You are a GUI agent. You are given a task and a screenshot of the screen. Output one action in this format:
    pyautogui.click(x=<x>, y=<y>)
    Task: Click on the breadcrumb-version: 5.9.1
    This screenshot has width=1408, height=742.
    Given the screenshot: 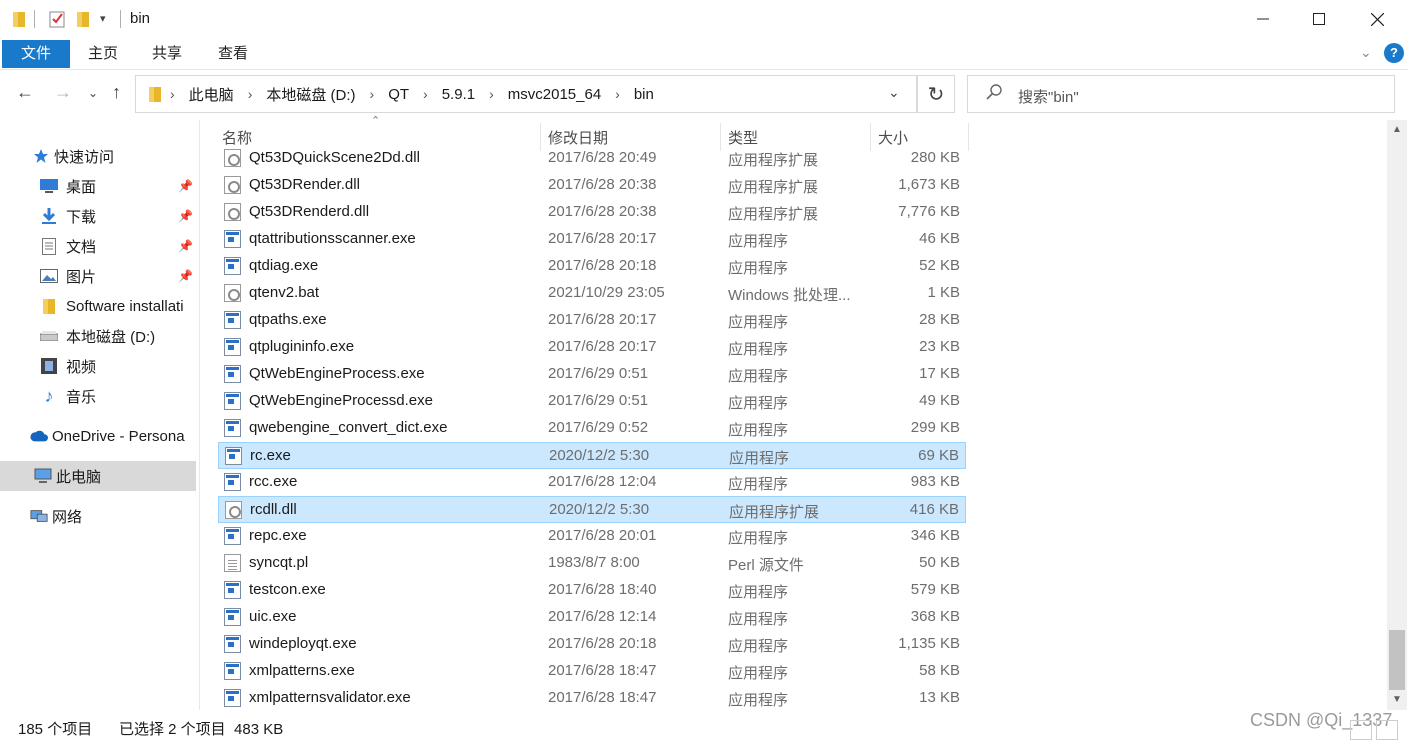 What is the action you would take?
    pyautogui.click(x=458, y=94)
    